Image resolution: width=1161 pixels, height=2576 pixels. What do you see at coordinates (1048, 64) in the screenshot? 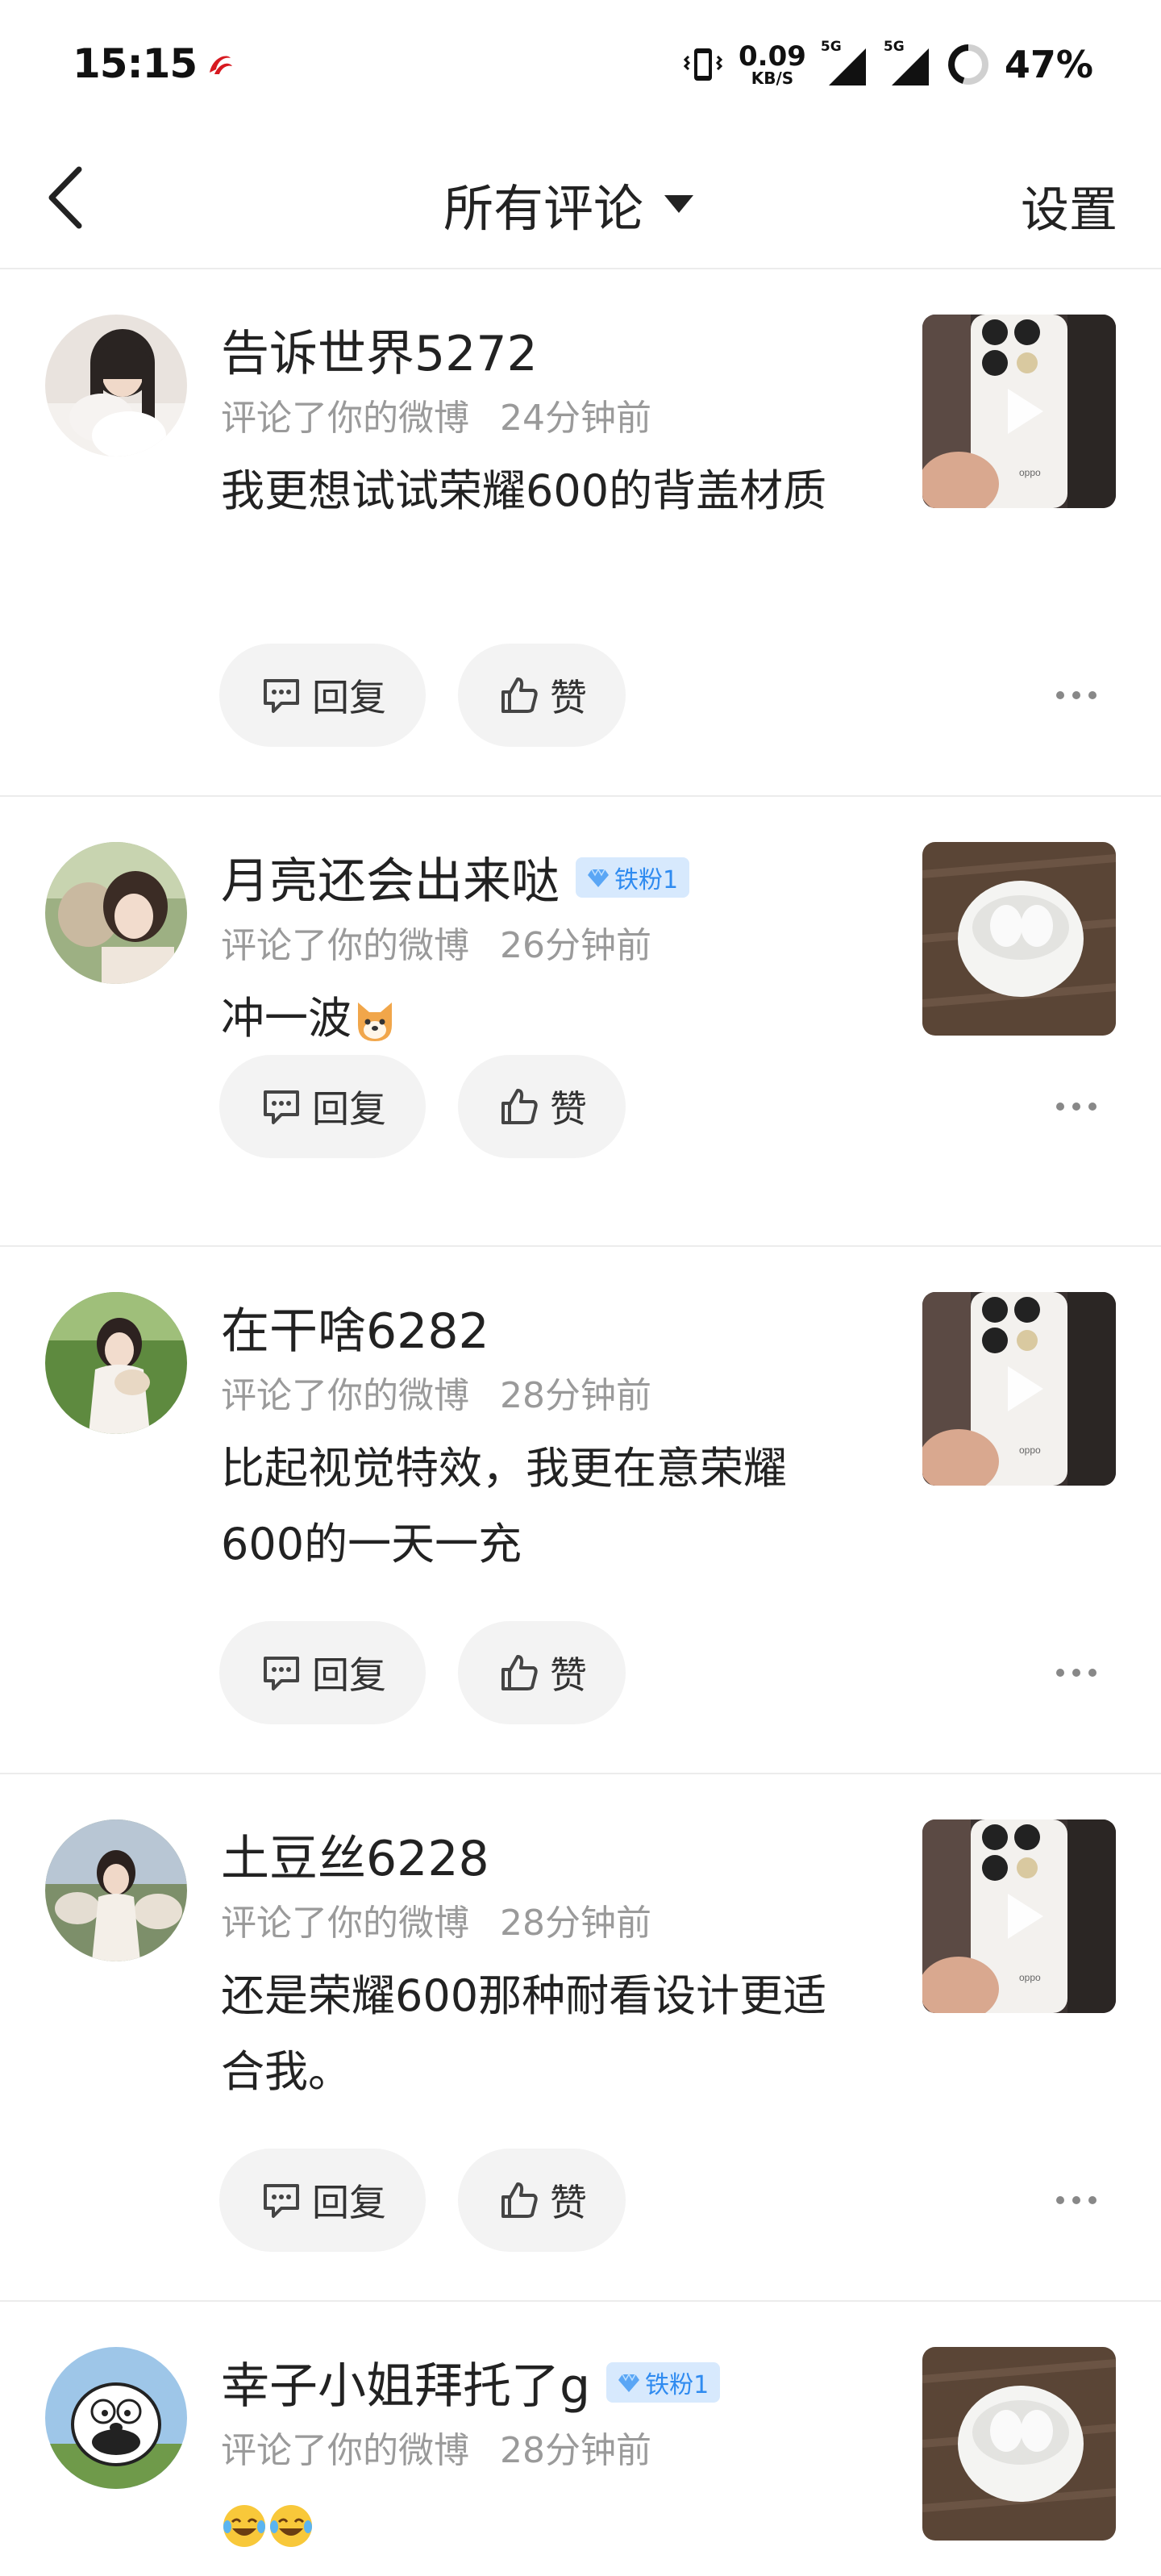
I see `battery-percent: 47%` at bounding box center [1048, 64].